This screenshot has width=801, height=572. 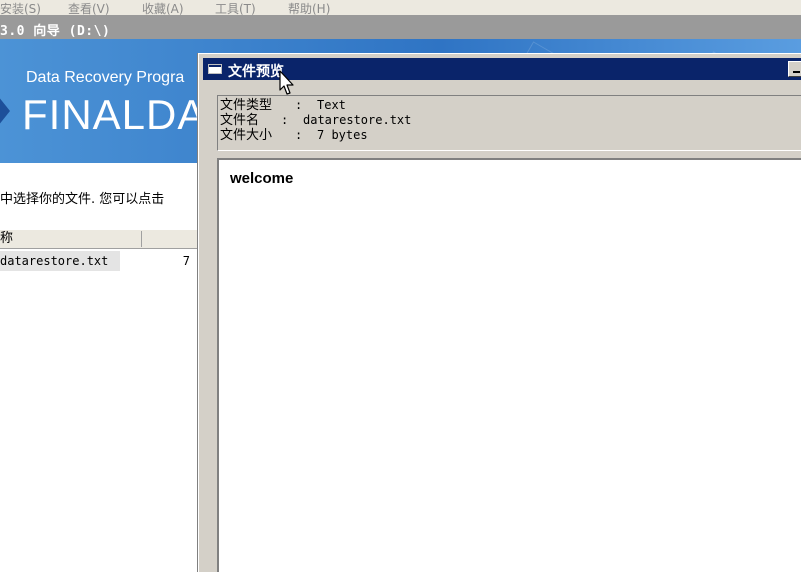 I want to click on dialog-title: 文件预览, so click(x=256, y=72).